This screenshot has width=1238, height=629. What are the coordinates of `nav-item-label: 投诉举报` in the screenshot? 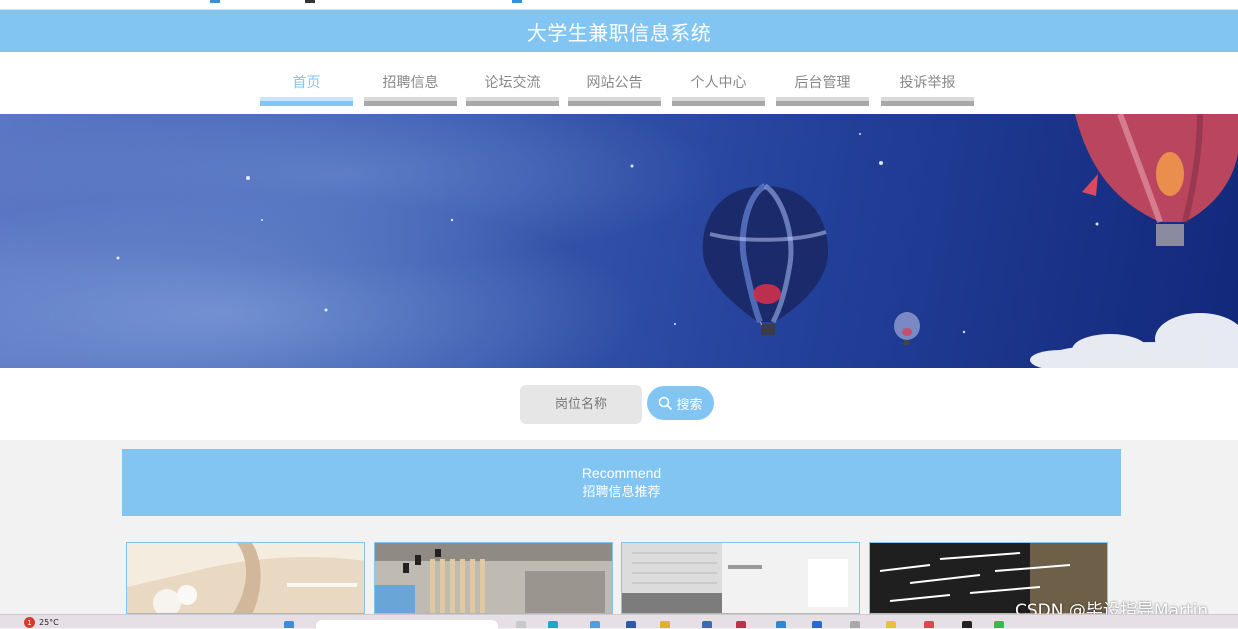 It's located at (927, 83).